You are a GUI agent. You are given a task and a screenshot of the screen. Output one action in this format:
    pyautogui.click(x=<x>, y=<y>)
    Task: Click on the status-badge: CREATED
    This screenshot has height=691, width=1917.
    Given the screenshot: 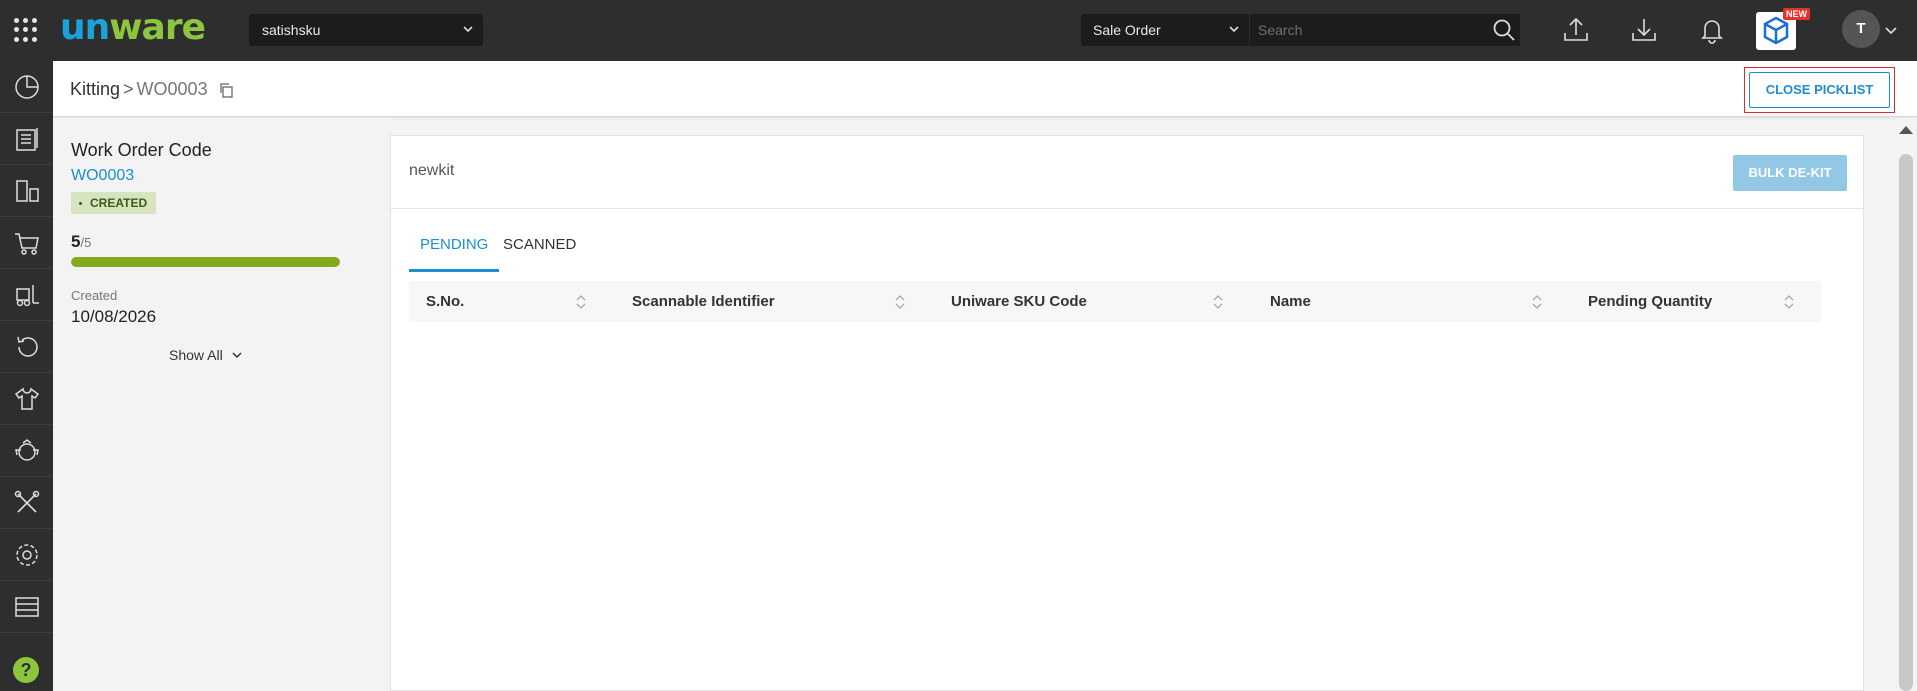 What is the action you would take?
    pyautogui.click(x=114, y=203)
    